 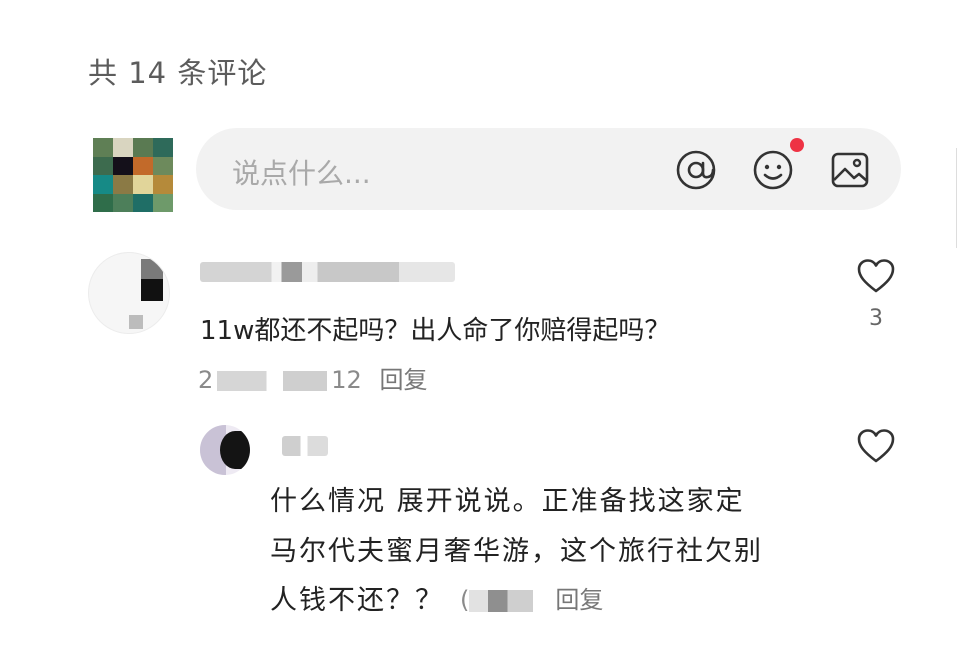 I want to click on reply-text-line: 马尔代夫蜜月奢华游，这个旅行社欠别, so click(x=516, y=551).